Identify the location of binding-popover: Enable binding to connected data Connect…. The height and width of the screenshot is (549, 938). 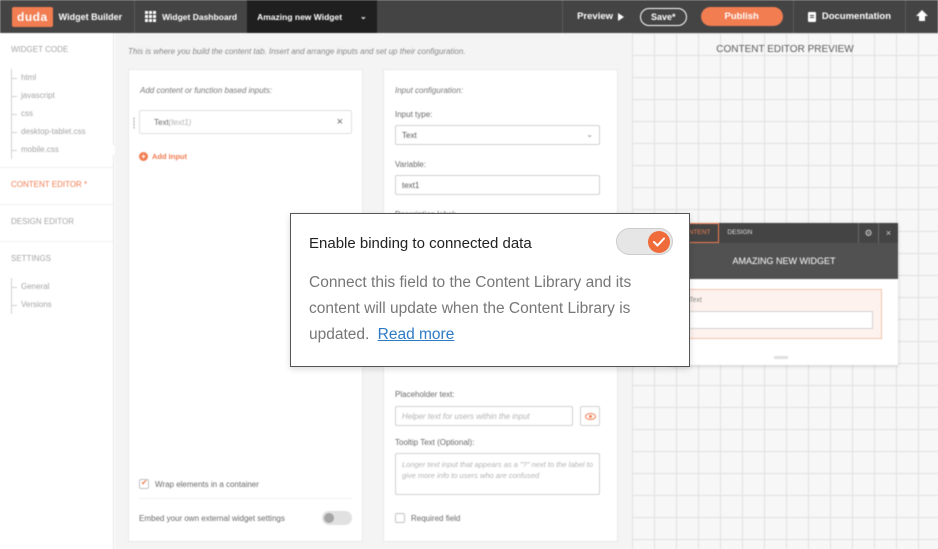
(490, 290).